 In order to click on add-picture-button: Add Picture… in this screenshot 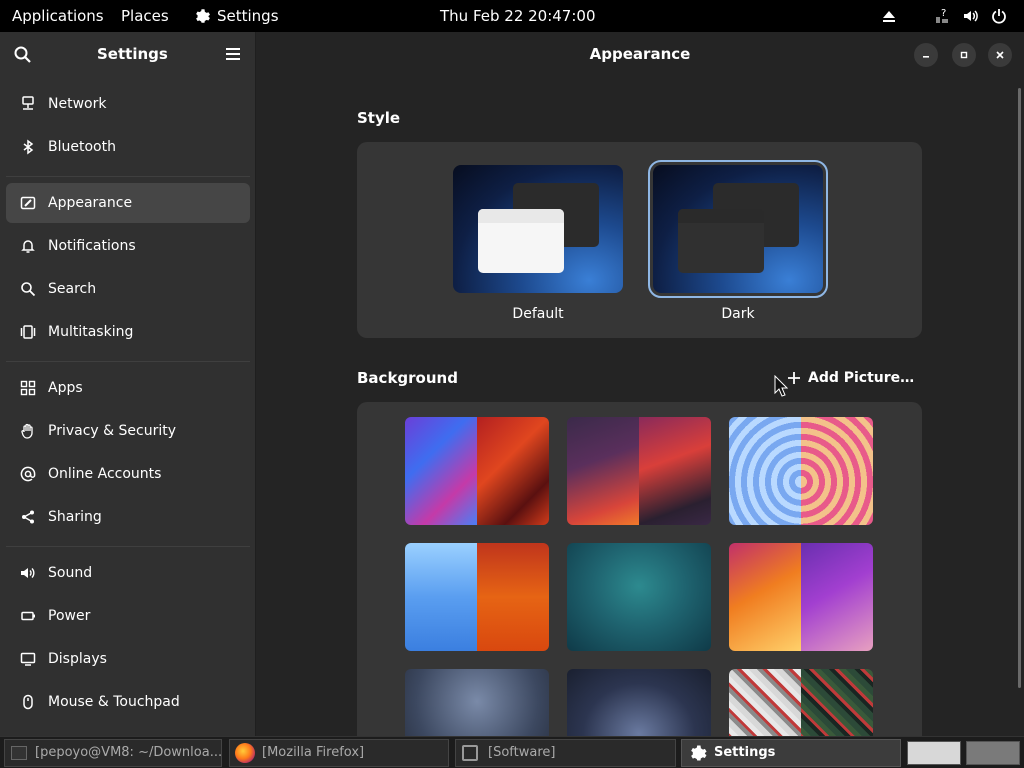, I will do `click(850, 378)`.